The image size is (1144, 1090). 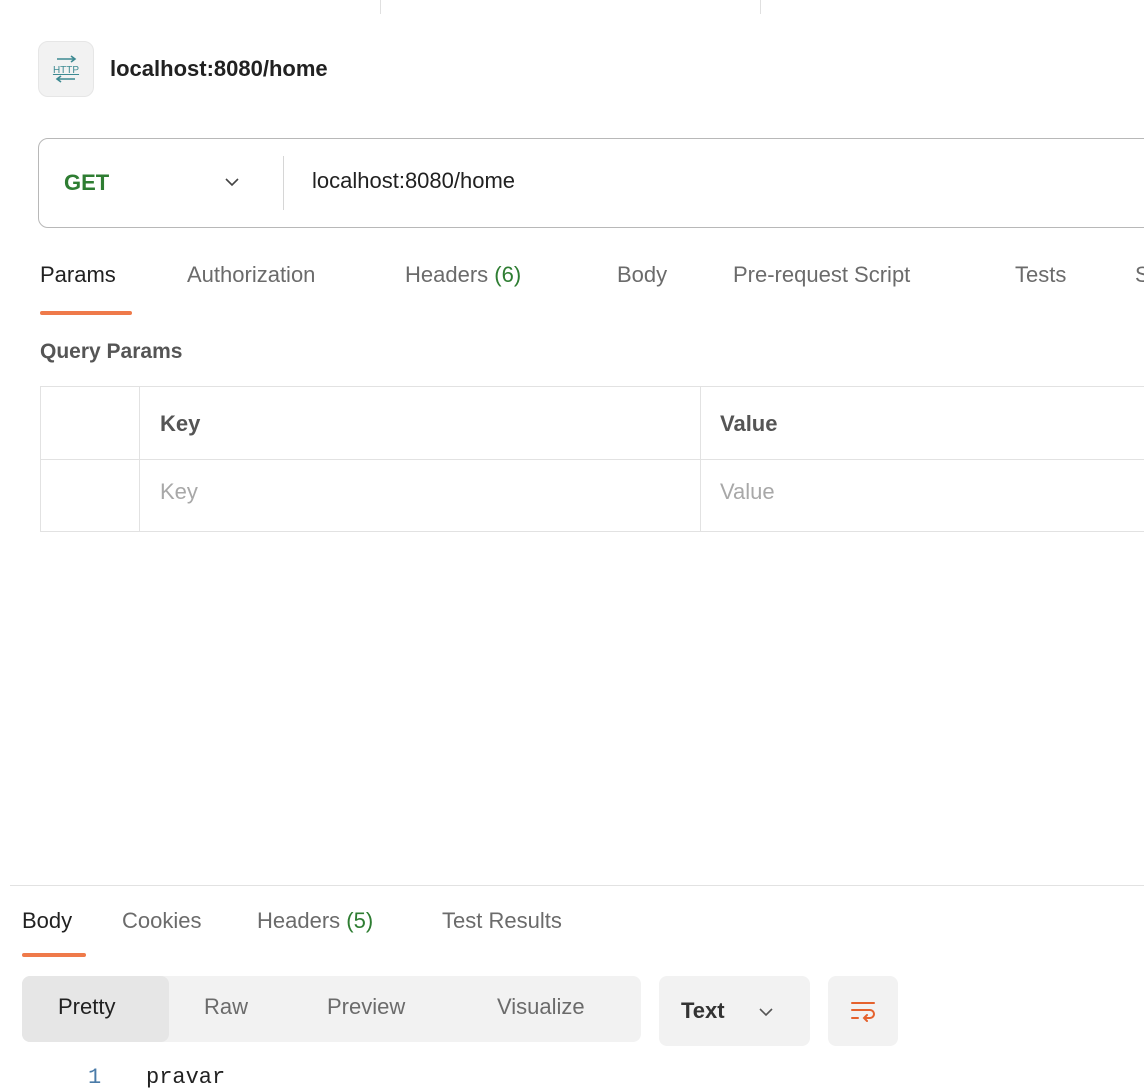 I want to click on tab-settings: S, so click(x=1139, y=275).